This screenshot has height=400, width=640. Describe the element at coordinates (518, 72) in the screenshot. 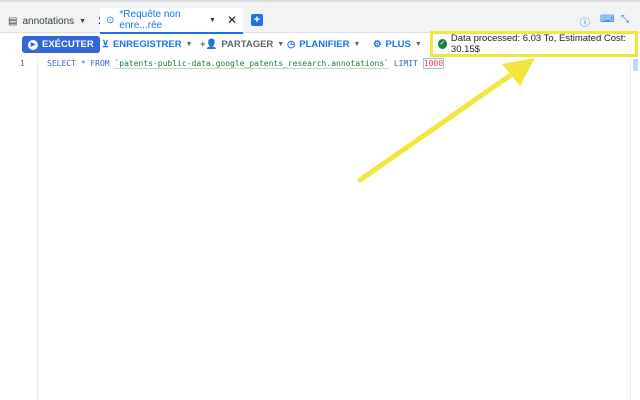

I see `arrow-head` at that location.